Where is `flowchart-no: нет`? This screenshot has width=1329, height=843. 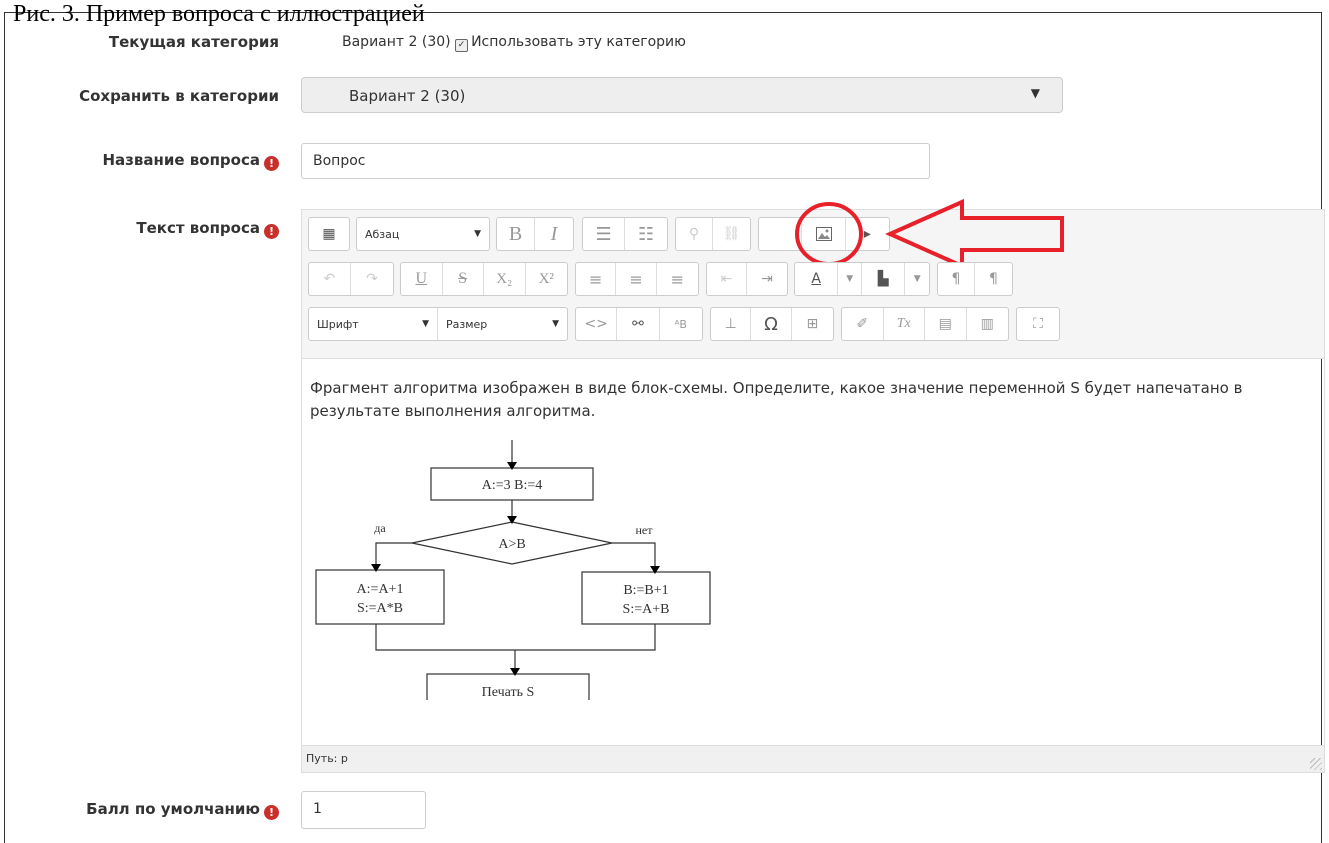 flowchart-no: нет is located at coordinates (645, 530).